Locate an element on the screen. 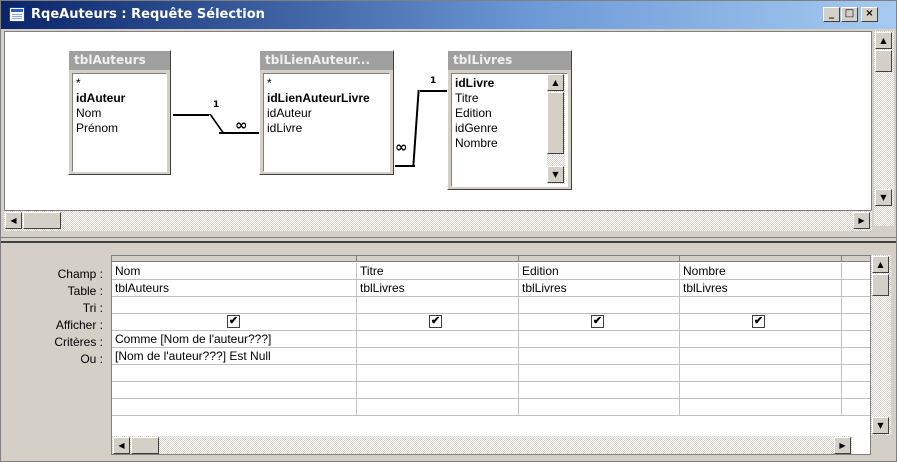 The width and height of the screenshot is (897, 462). cell-table is located at coordinates (856, 288).